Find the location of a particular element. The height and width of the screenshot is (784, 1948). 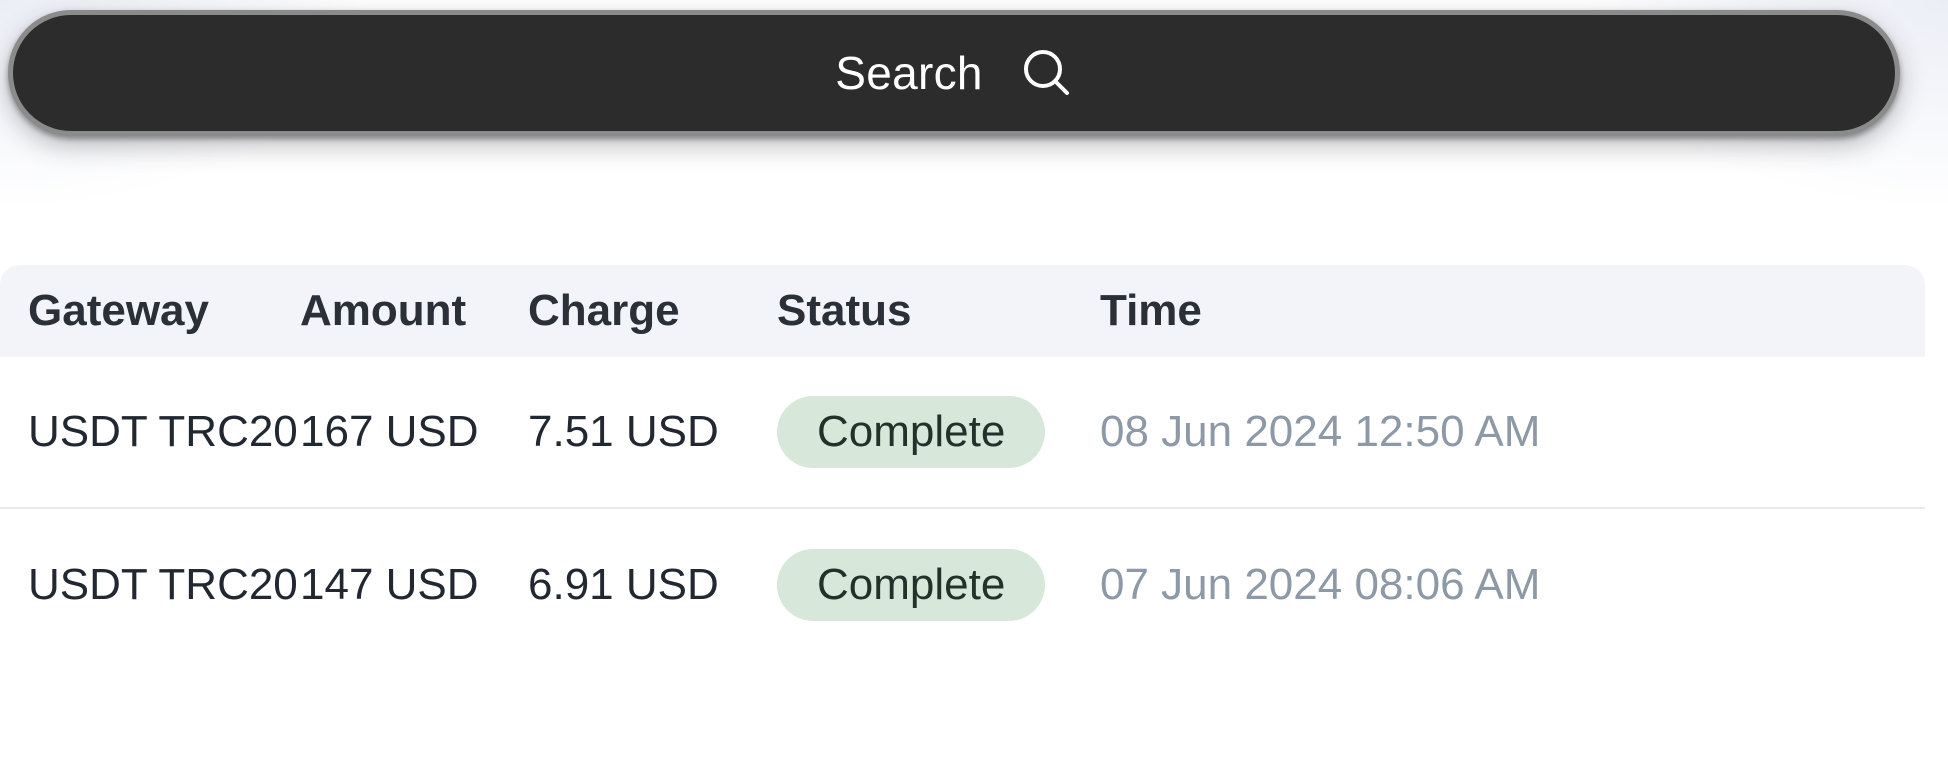

cell-amount: 147 USD is located at coordinates (389, 584).